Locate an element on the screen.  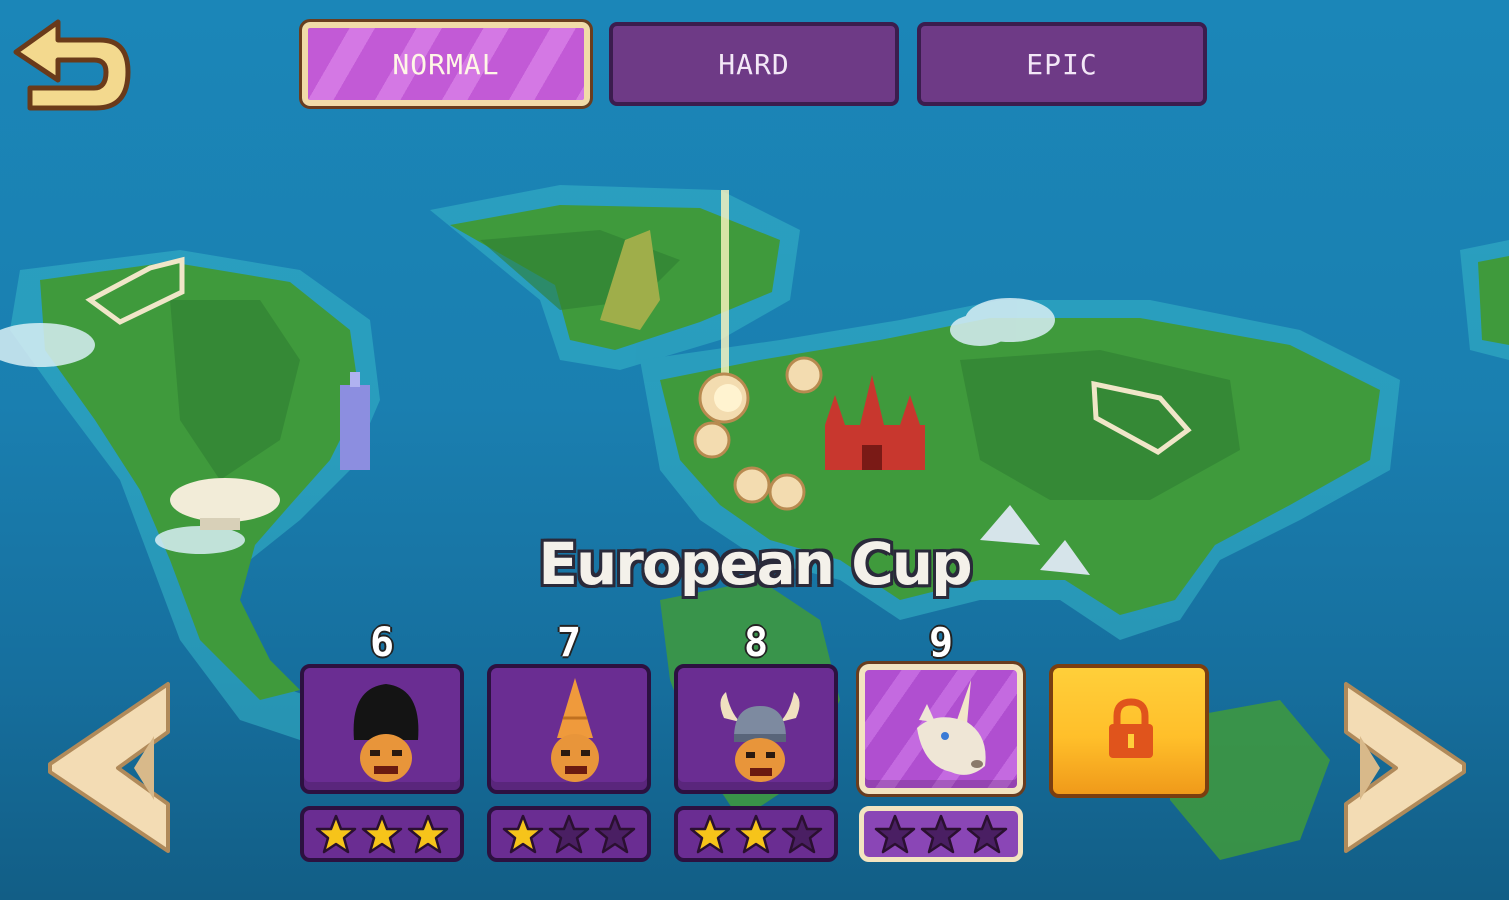
level-button-8: 8 is located at coordinates (756, 742).